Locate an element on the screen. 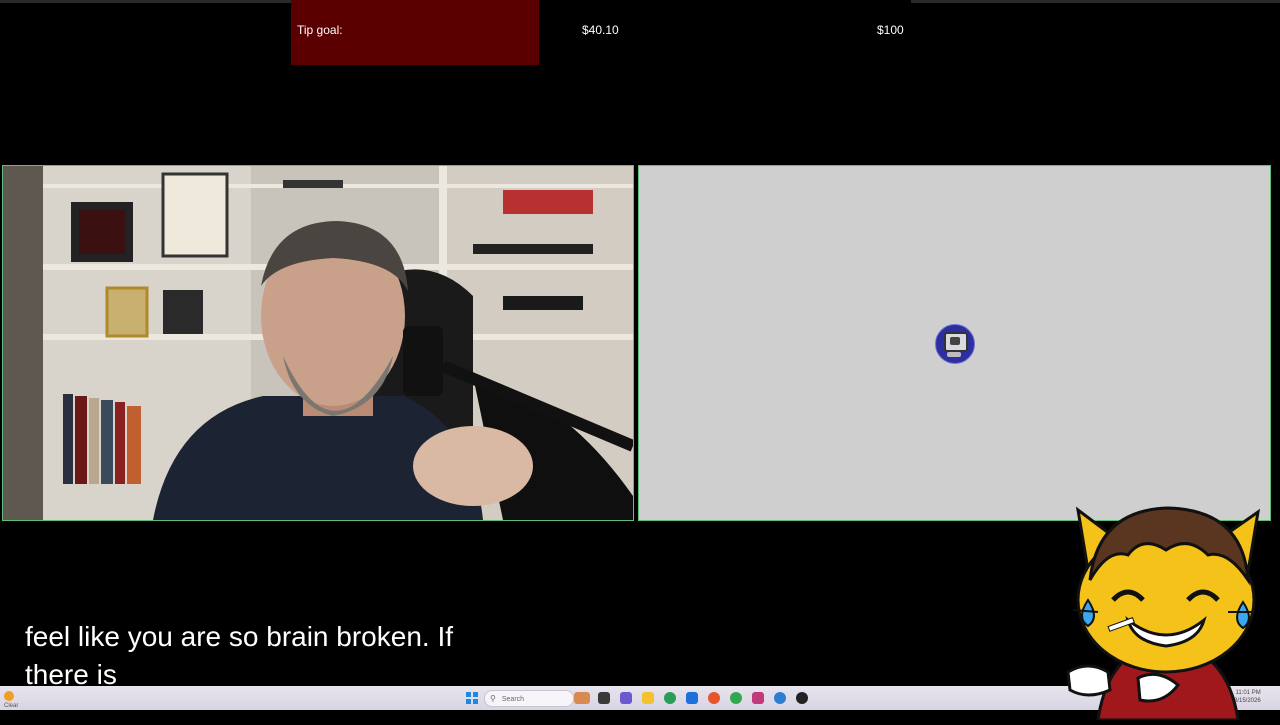 Image resolution: width=1280 pixels, height=725 pixels. file-explorer-icon is located at coordinates (648, 698).